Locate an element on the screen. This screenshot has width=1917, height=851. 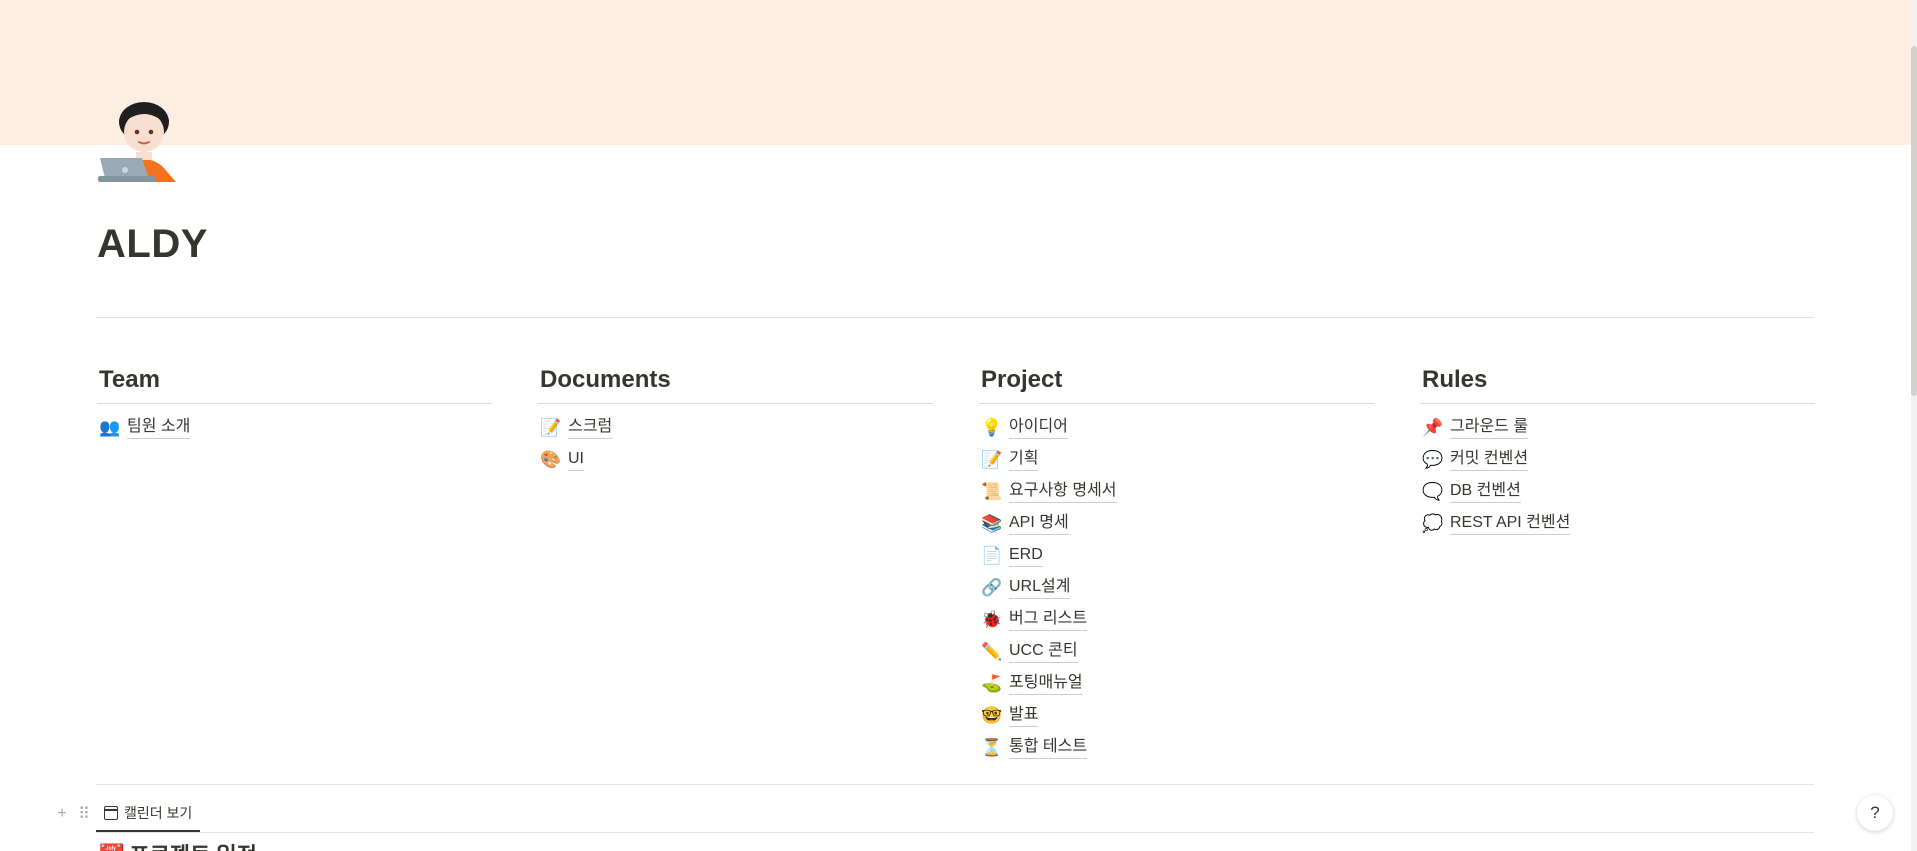
help-button: ? is located at coordinates (1875, 813).